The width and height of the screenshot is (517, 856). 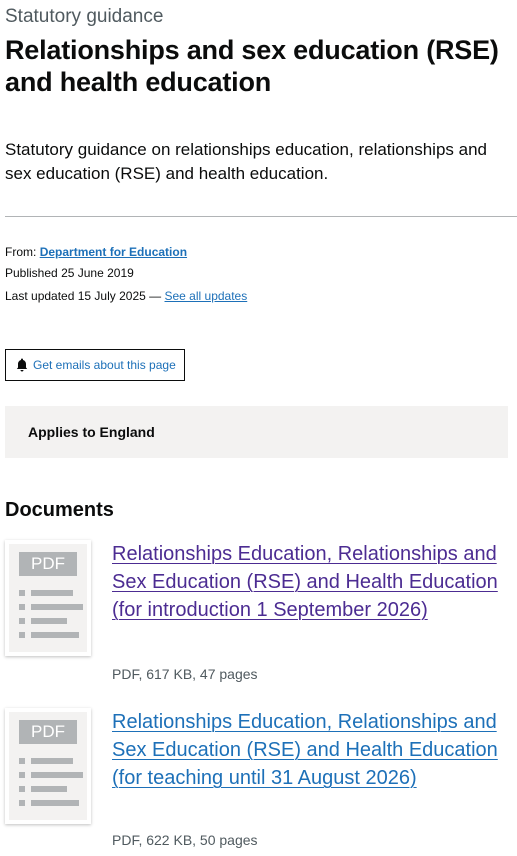 I want to click on document-meta: PDF, 622 KB, 50 pages, so click(x=185, y=840).